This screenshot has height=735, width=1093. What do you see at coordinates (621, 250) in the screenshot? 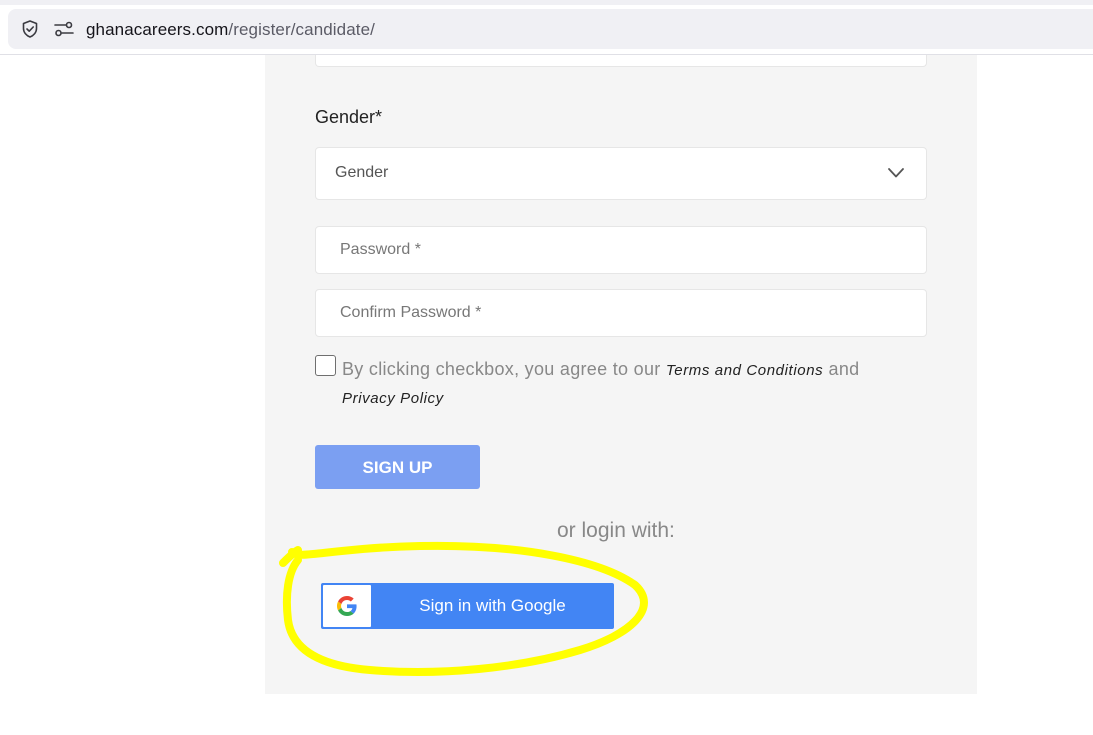
I see `password-field` at bounding box center [621, 250].